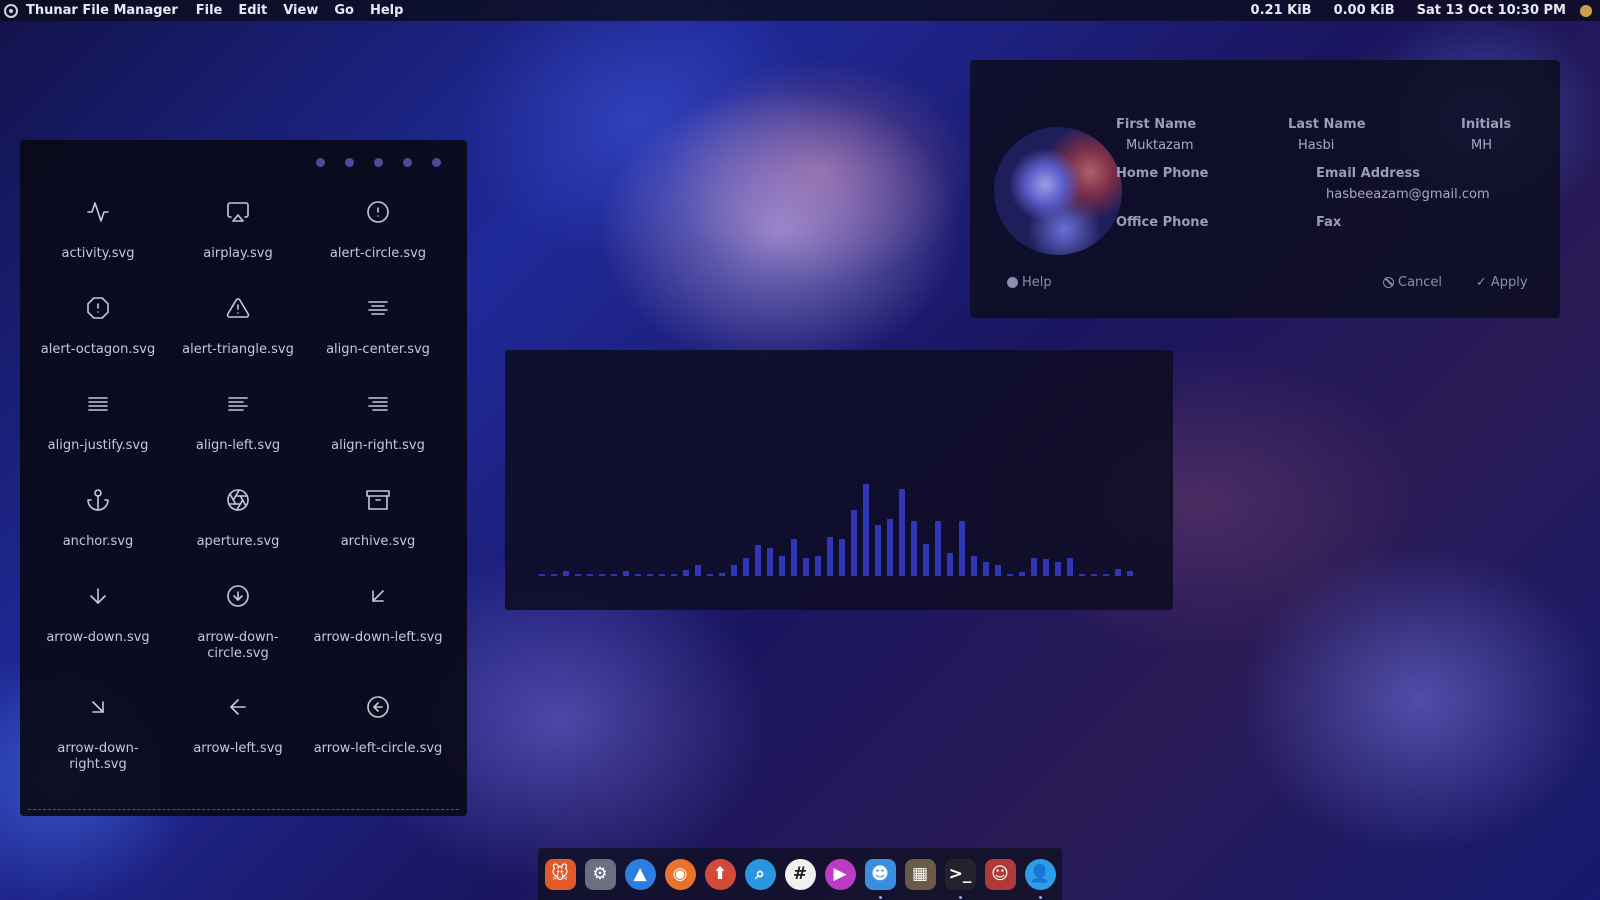  What do you see at coordinates (600, 874) in the screenshot?
I see `settings-app-icon: ⚙` at bounding box center [600, 874].